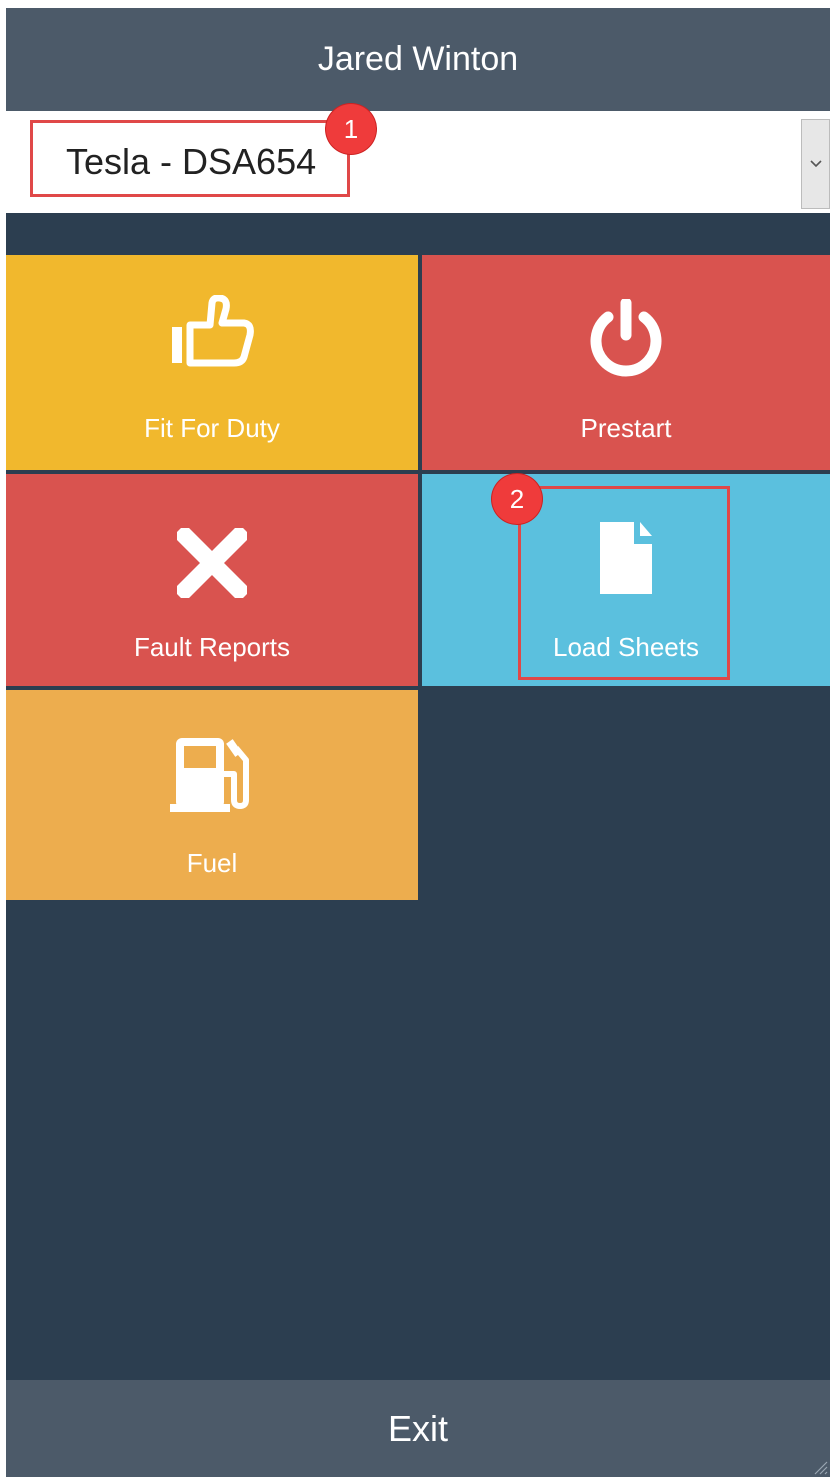 Image resolution: width=830 pixels, height=1477 pixels. I want to click on tile-label: Fuel, so click(212, 863).